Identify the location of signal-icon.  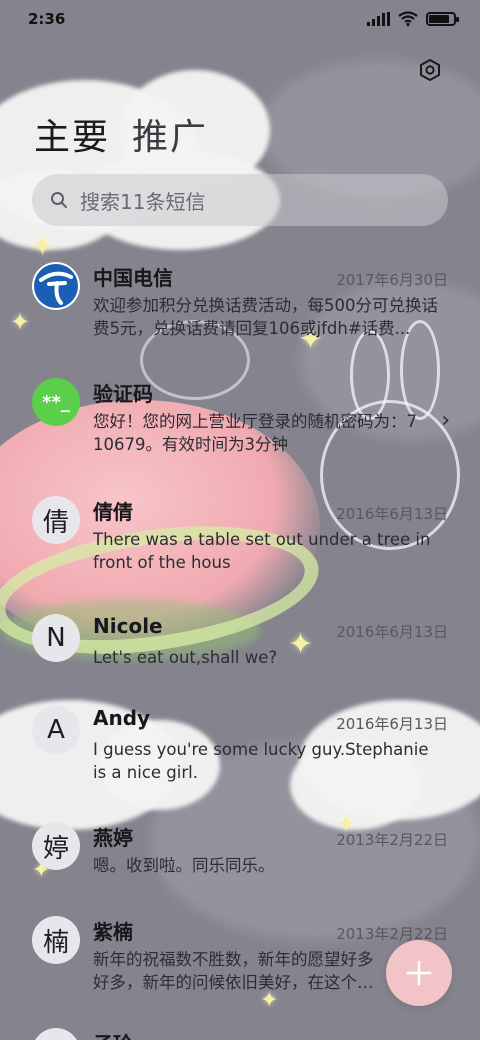
(378, 18).